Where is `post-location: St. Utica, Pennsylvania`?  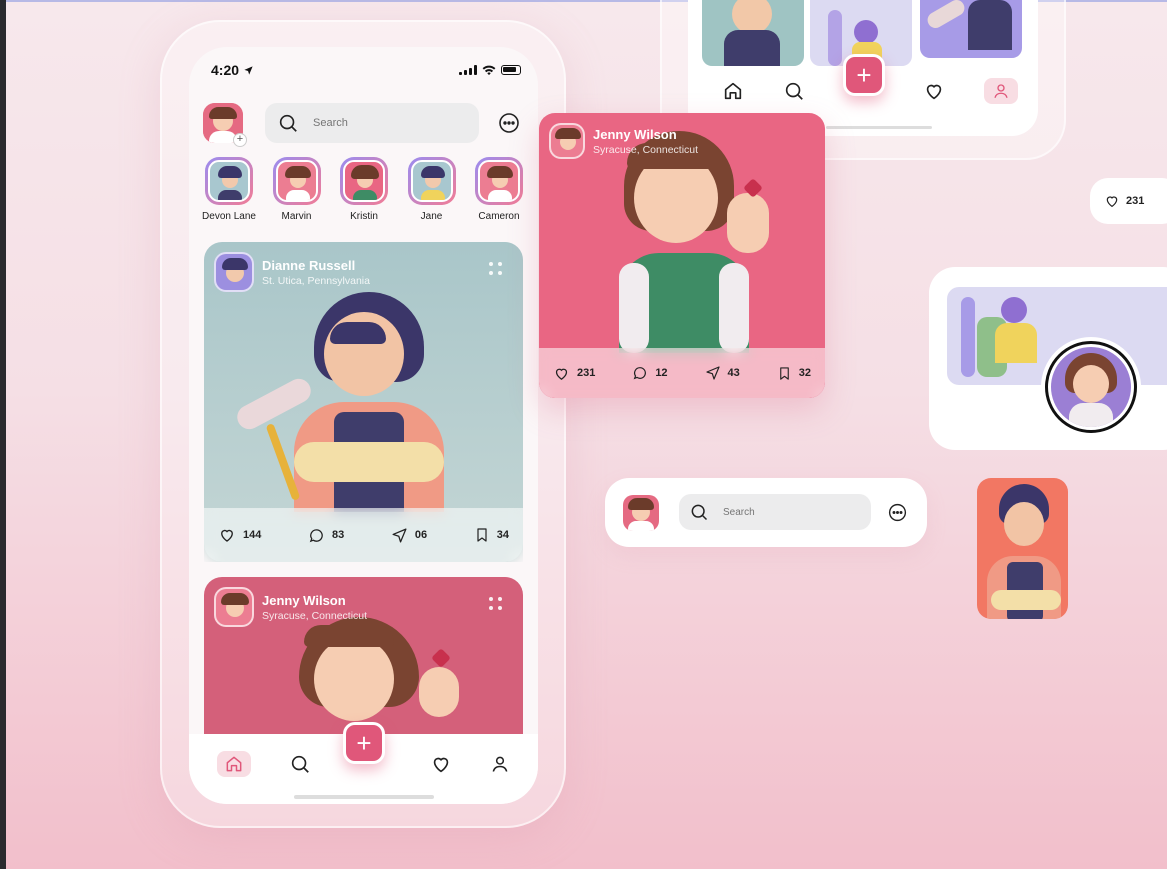 post-location: St. Utica, Pennsylvania is located at coordinates (316, 280).